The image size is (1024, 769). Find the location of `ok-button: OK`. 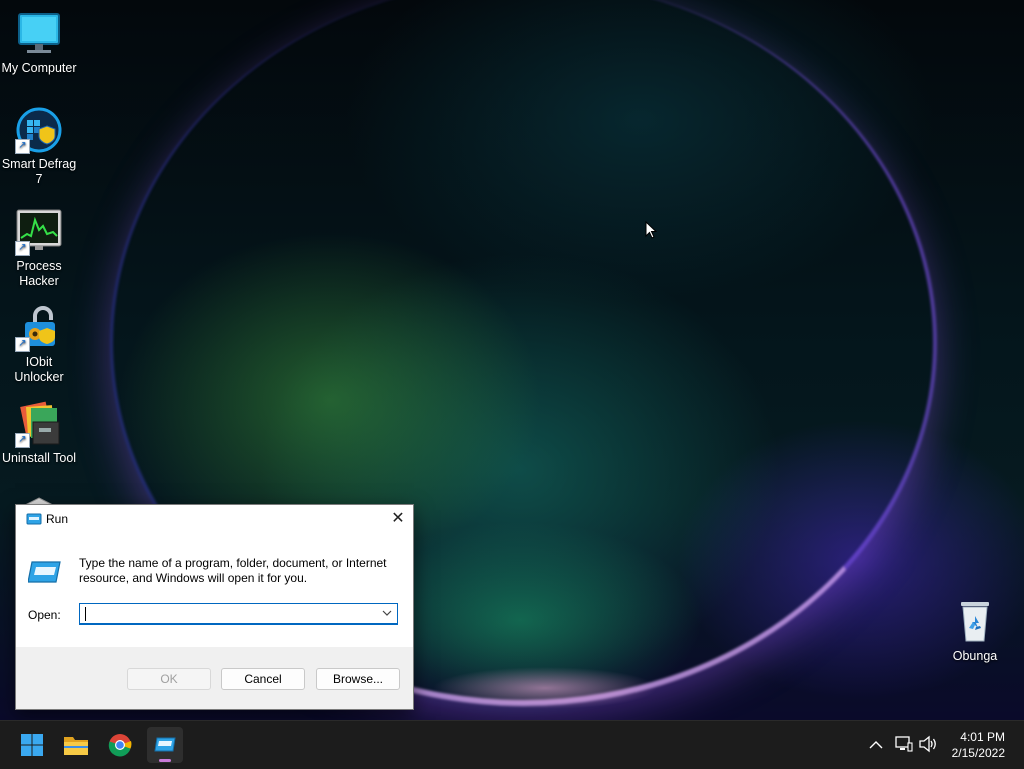

ok-button: OK is located at coordinates (169, 679).